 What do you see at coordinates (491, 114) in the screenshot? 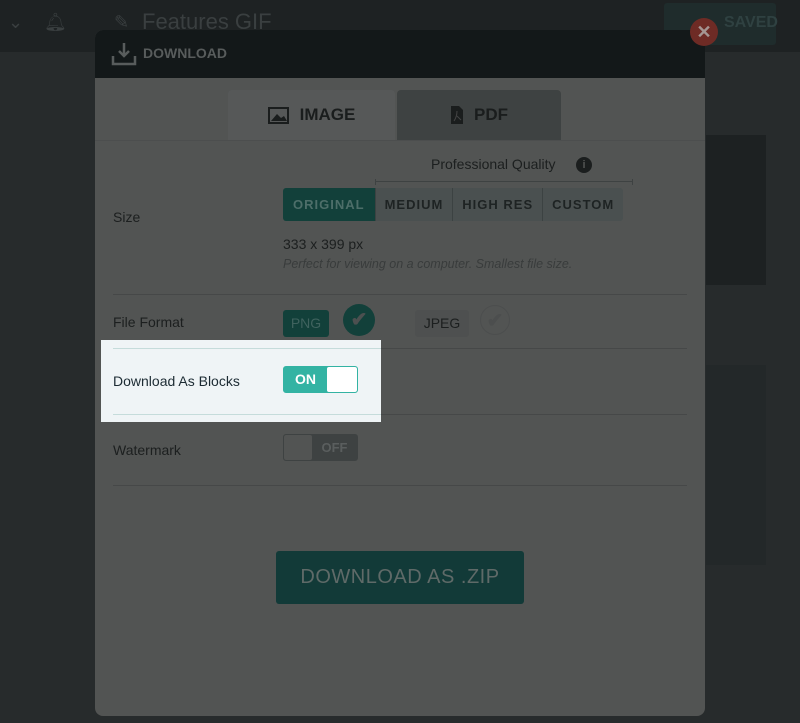
I see `tab-label: PDF` at bounding box center [491, 114].